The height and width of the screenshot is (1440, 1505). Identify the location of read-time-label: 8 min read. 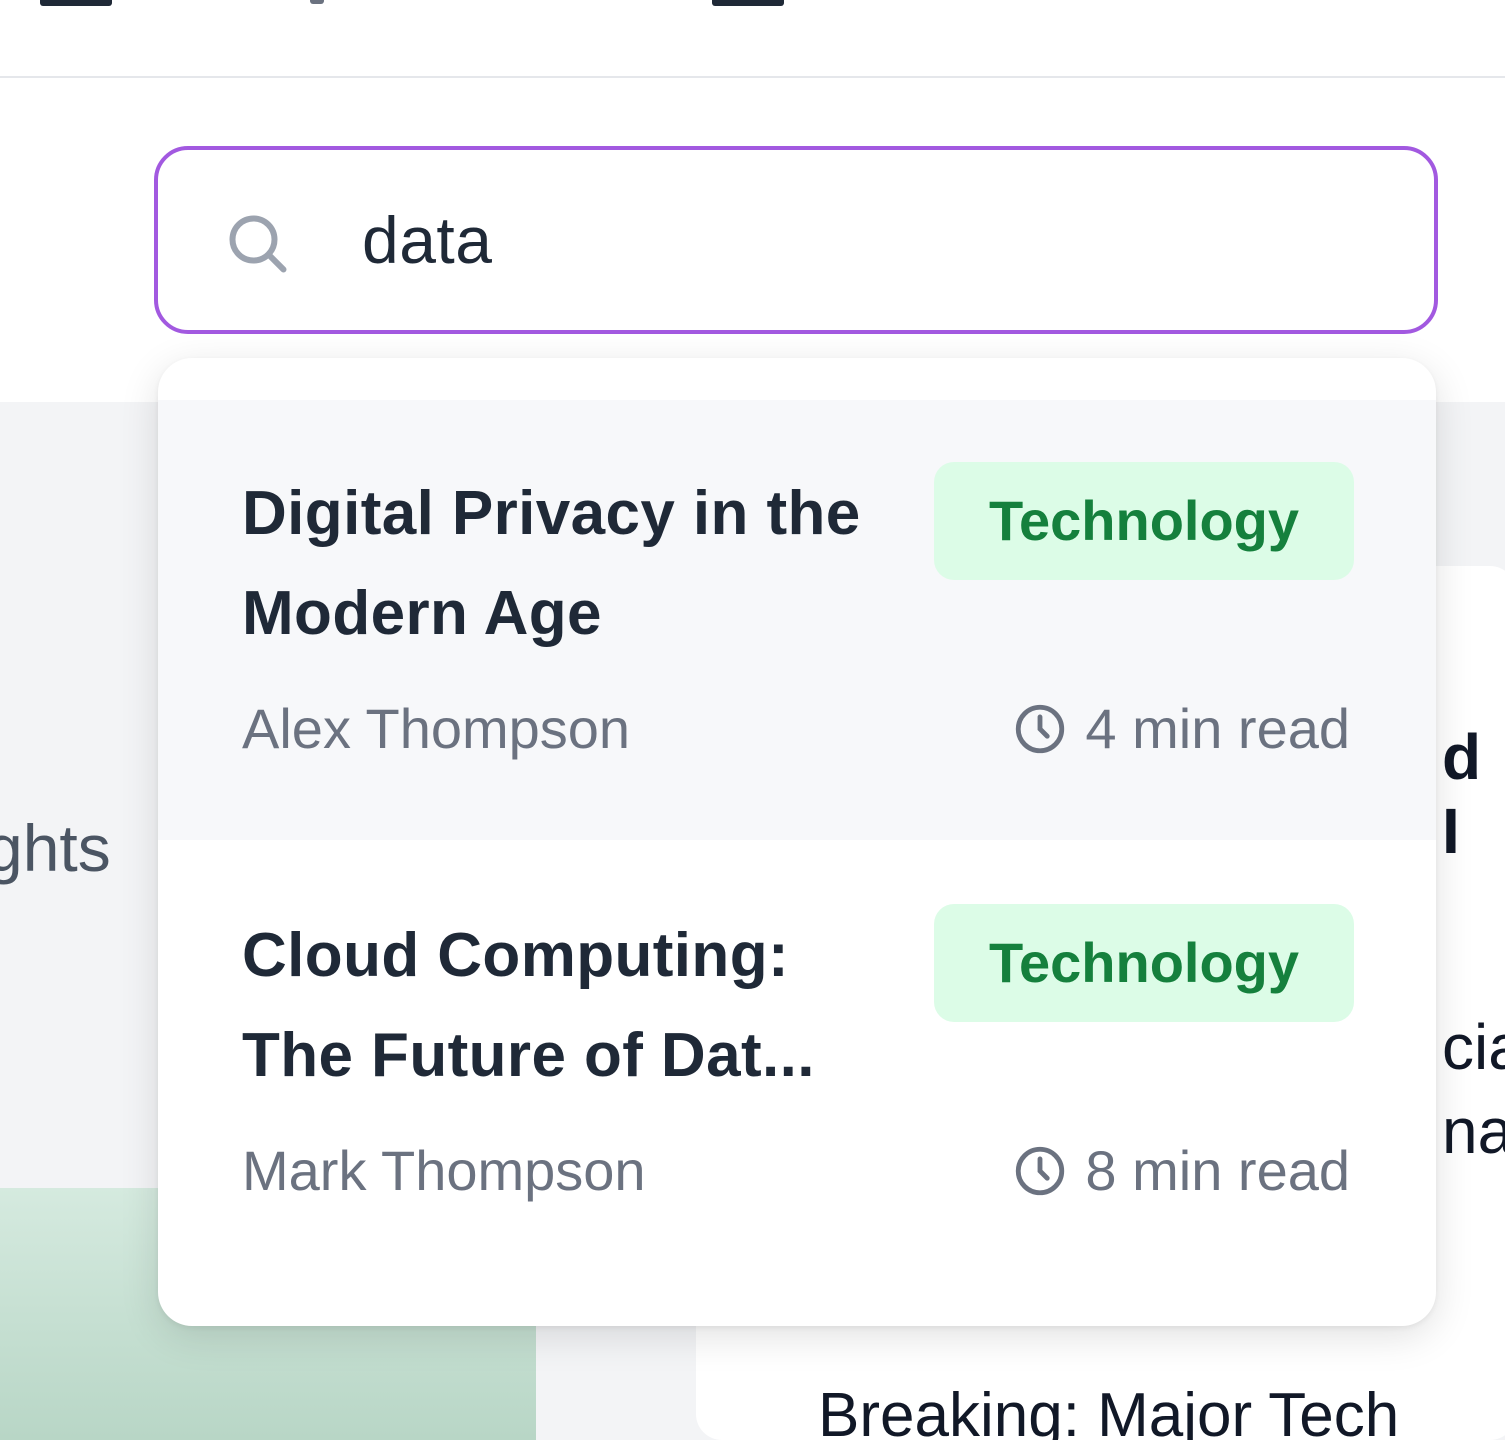
(1217, 1170).